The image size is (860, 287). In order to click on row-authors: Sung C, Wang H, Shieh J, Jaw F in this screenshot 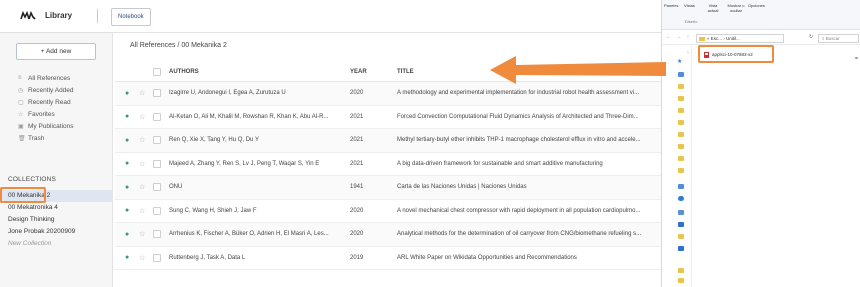, I will do `click(213, 210)`.